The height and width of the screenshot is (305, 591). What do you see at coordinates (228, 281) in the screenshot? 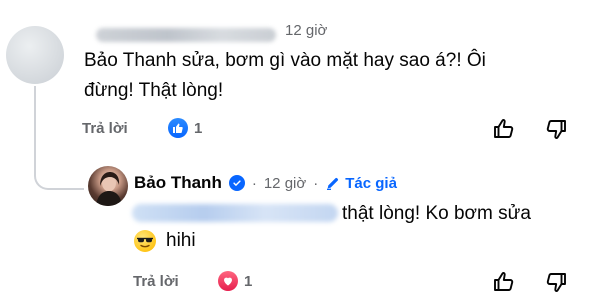
I see `love-icon` at bounding box center [228, 281].